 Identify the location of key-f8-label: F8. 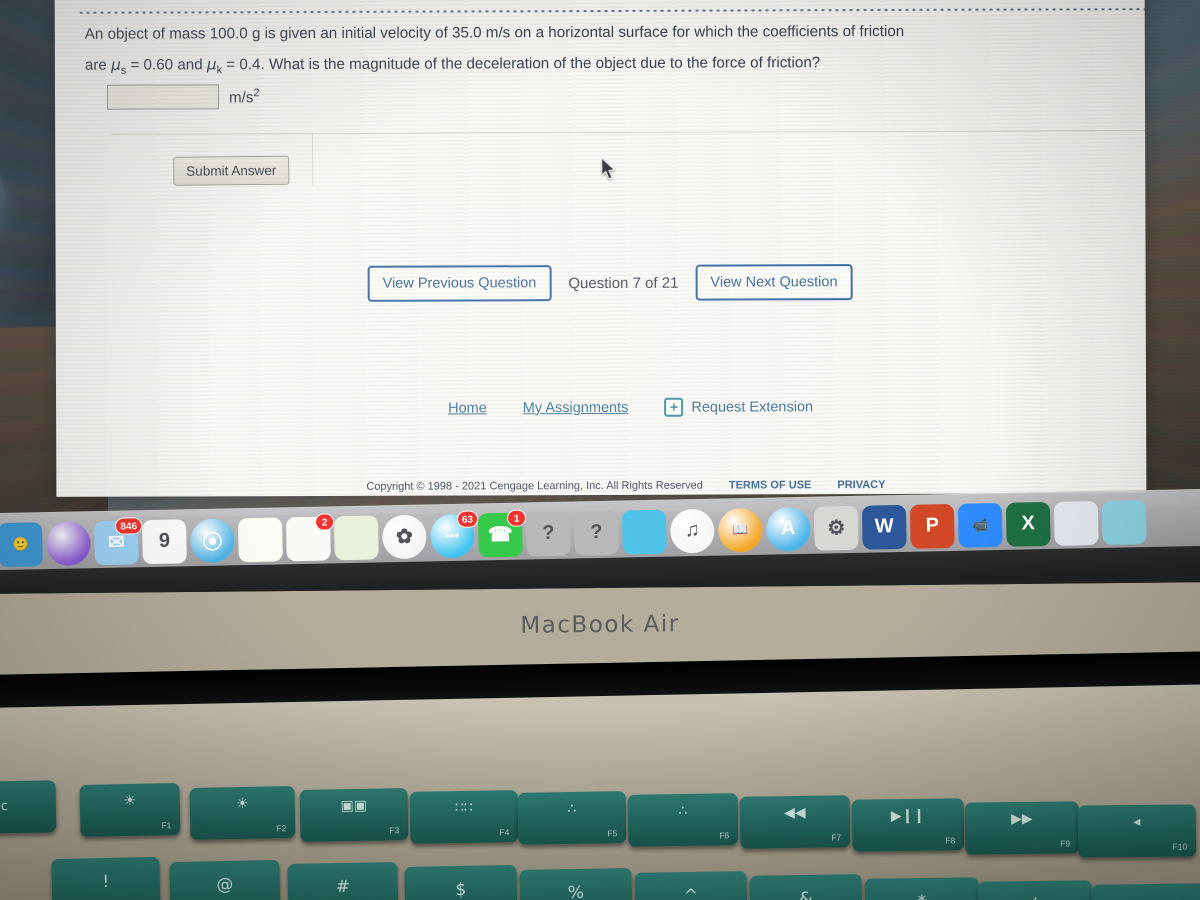
(950, 840).